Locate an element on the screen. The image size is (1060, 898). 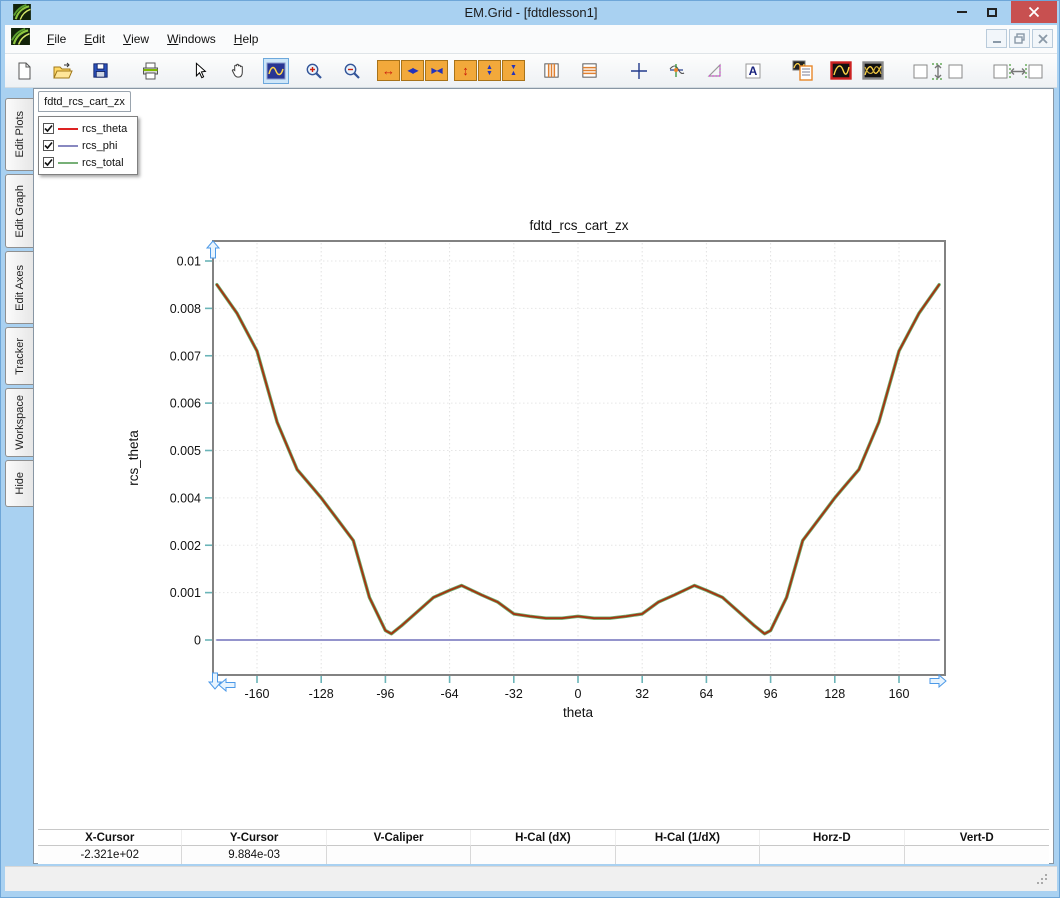
mdi-restore-icon is located at coordinates (1019, 38).